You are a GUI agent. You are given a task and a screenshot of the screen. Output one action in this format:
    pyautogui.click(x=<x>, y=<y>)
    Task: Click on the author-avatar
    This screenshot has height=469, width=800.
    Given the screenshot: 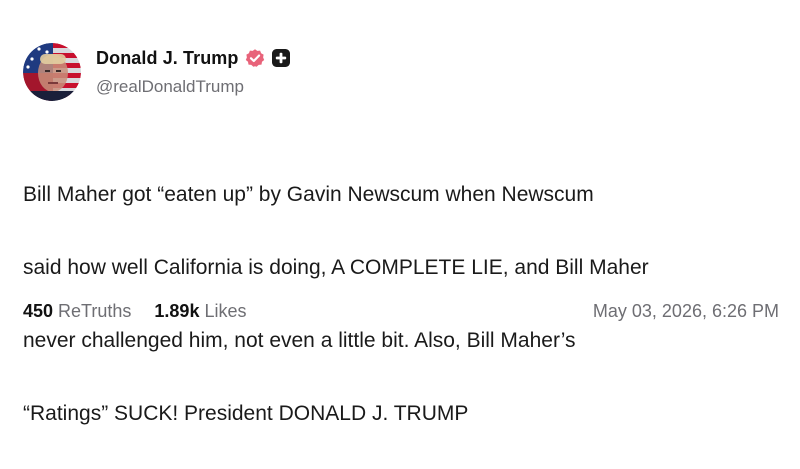 What is the action you would take?
    pyautogui.click(x=52, y=72)
    